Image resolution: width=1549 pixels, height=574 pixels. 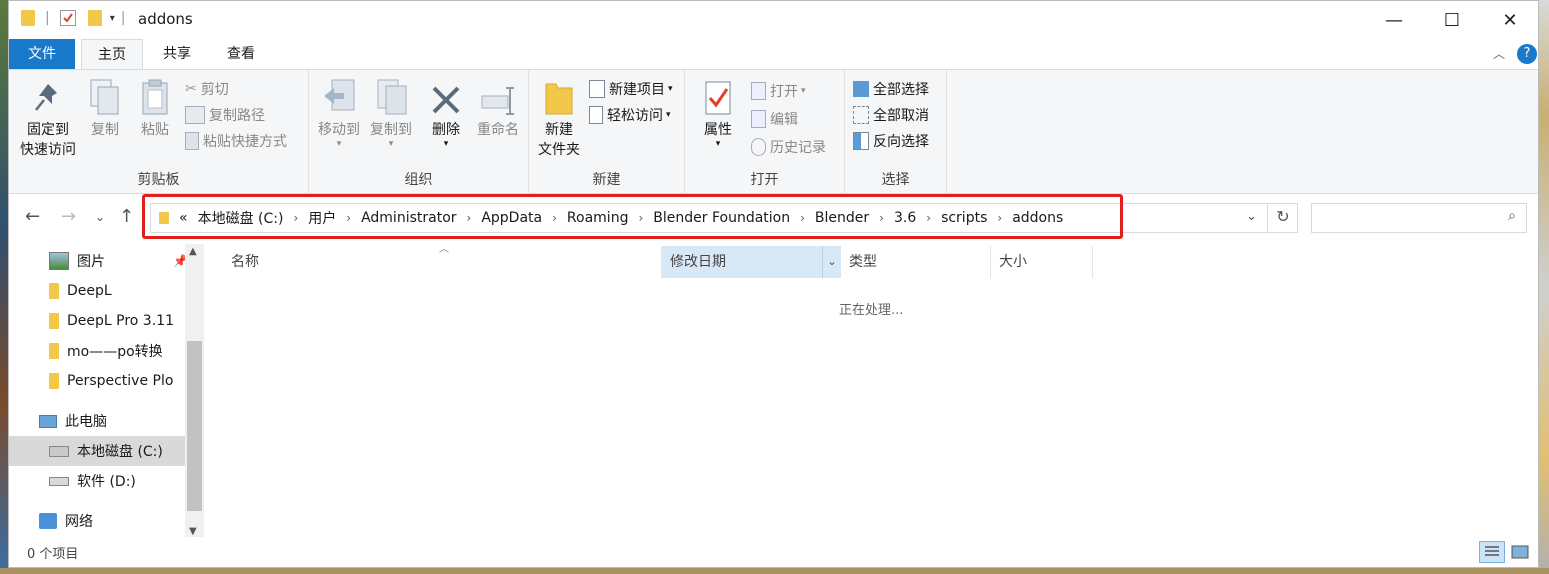 What do you see at coordinates (1452, 20) in the screenshot?
I see `maximize-button: ☐` at bounding box center [1452, 20].